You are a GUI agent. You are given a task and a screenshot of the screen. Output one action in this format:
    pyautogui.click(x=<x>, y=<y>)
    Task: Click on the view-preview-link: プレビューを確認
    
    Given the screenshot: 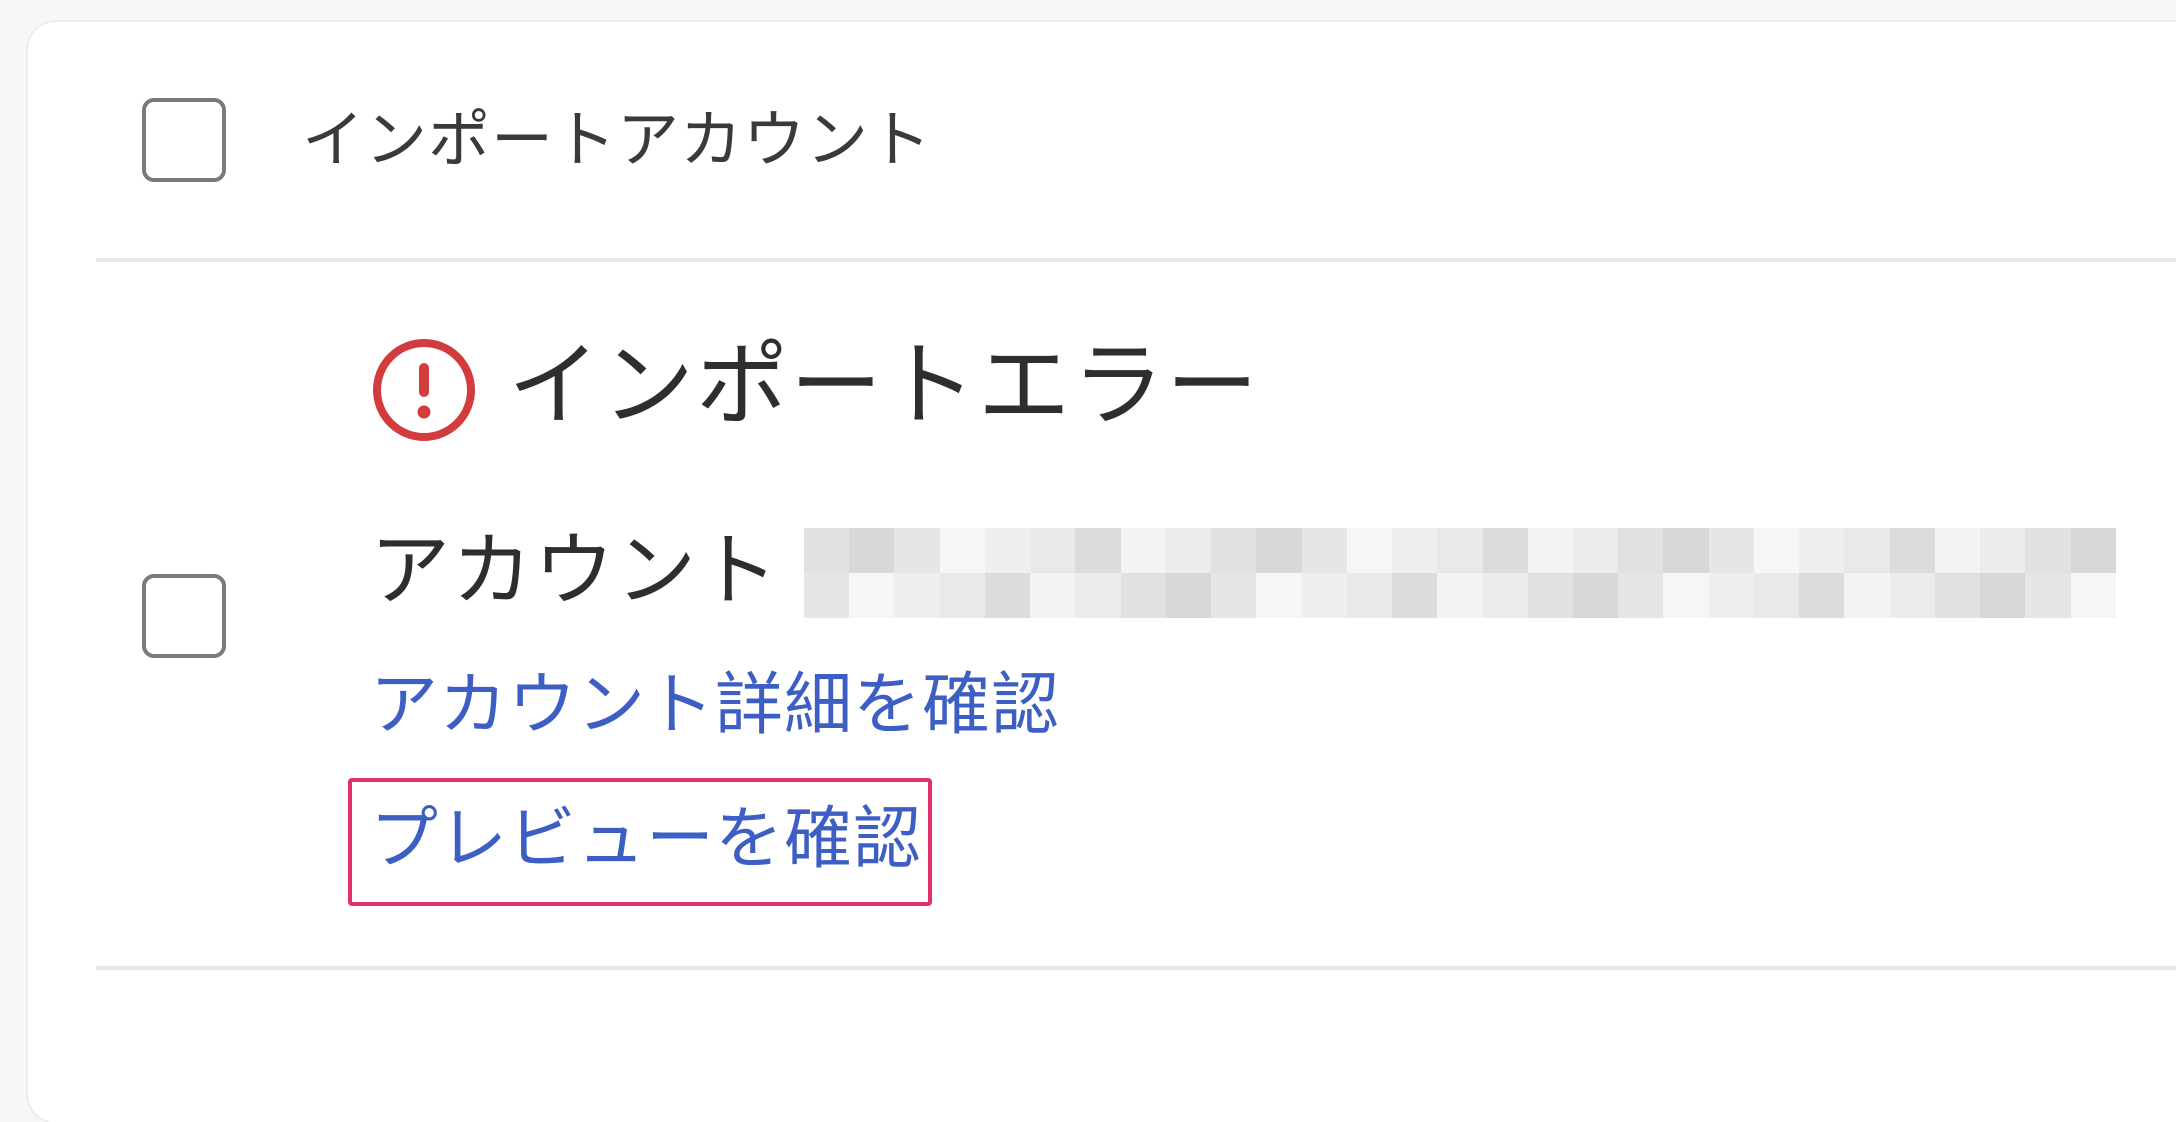 What is the action you would take?
    pyautogui.click(x=646, y=840)
    